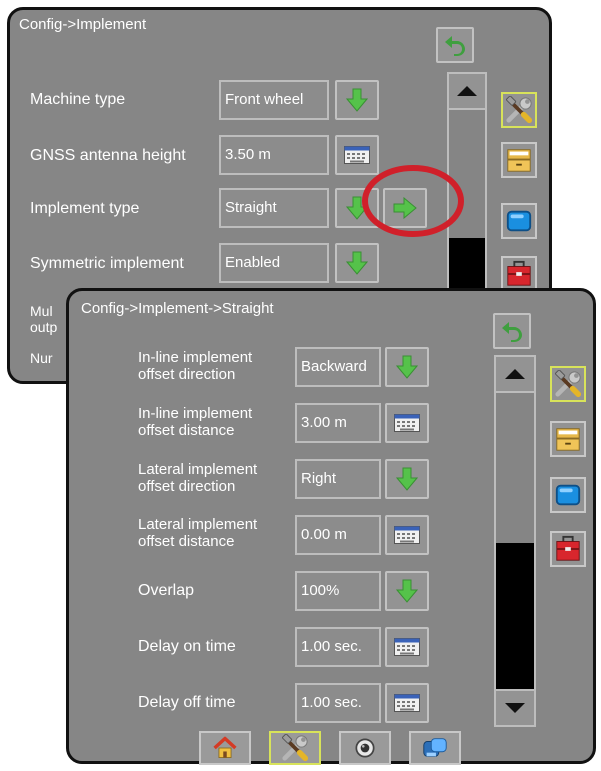 The height and width of the screenshot is (771, 601). Describe the element at coordinates (44, 327) in the screenshot. I see `partial-label-2: outp` at that location.